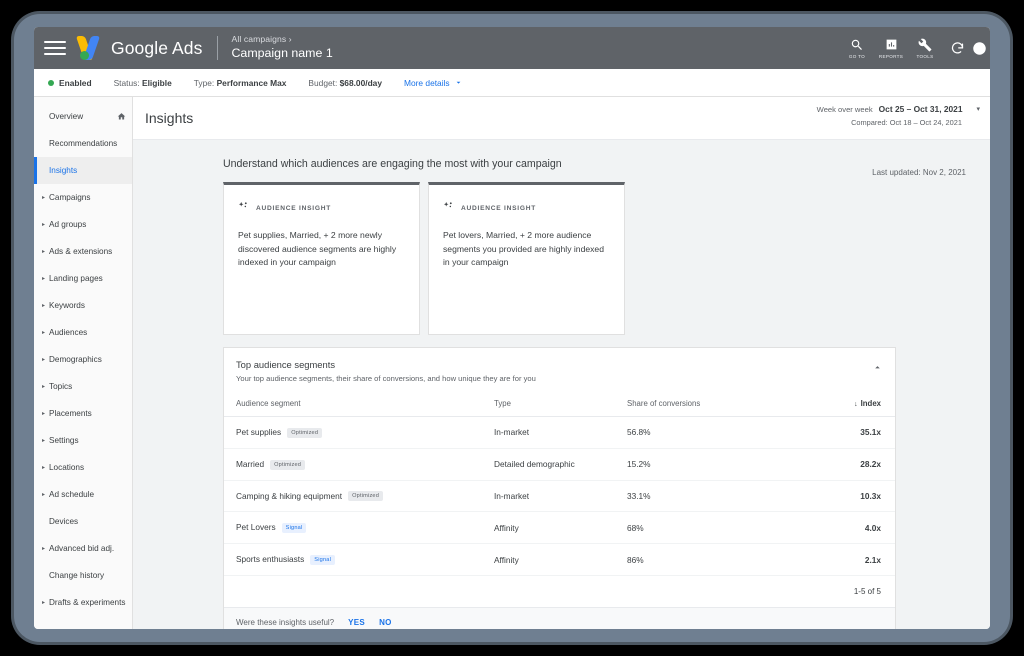 The image size is (1024, 656). Describe the element at coordinates (251, 82) in the screenshot. I see `type-value: Performance Max` at that location.